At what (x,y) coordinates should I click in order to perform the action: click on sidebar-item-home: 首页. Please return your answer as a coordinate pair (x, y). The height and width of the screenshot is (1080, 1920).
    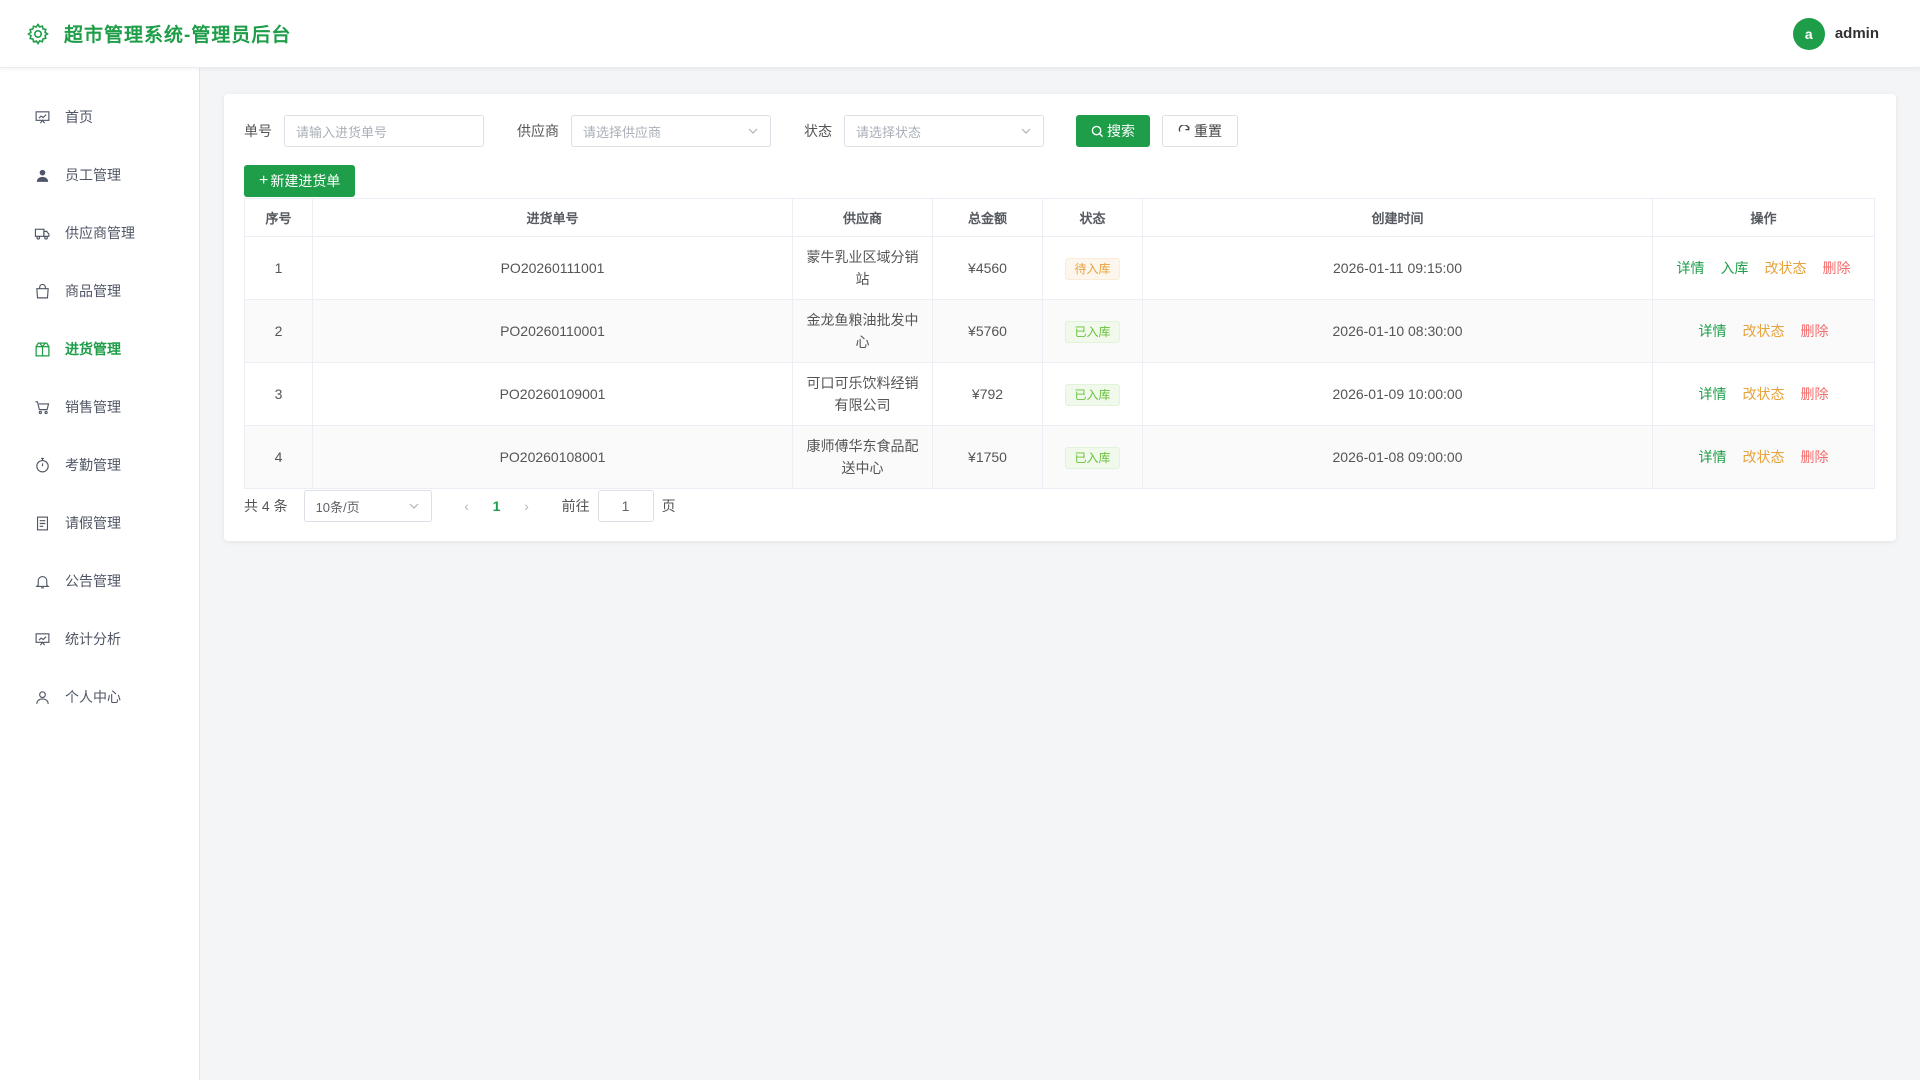
    Looking at the image, I should click on (99, 117).